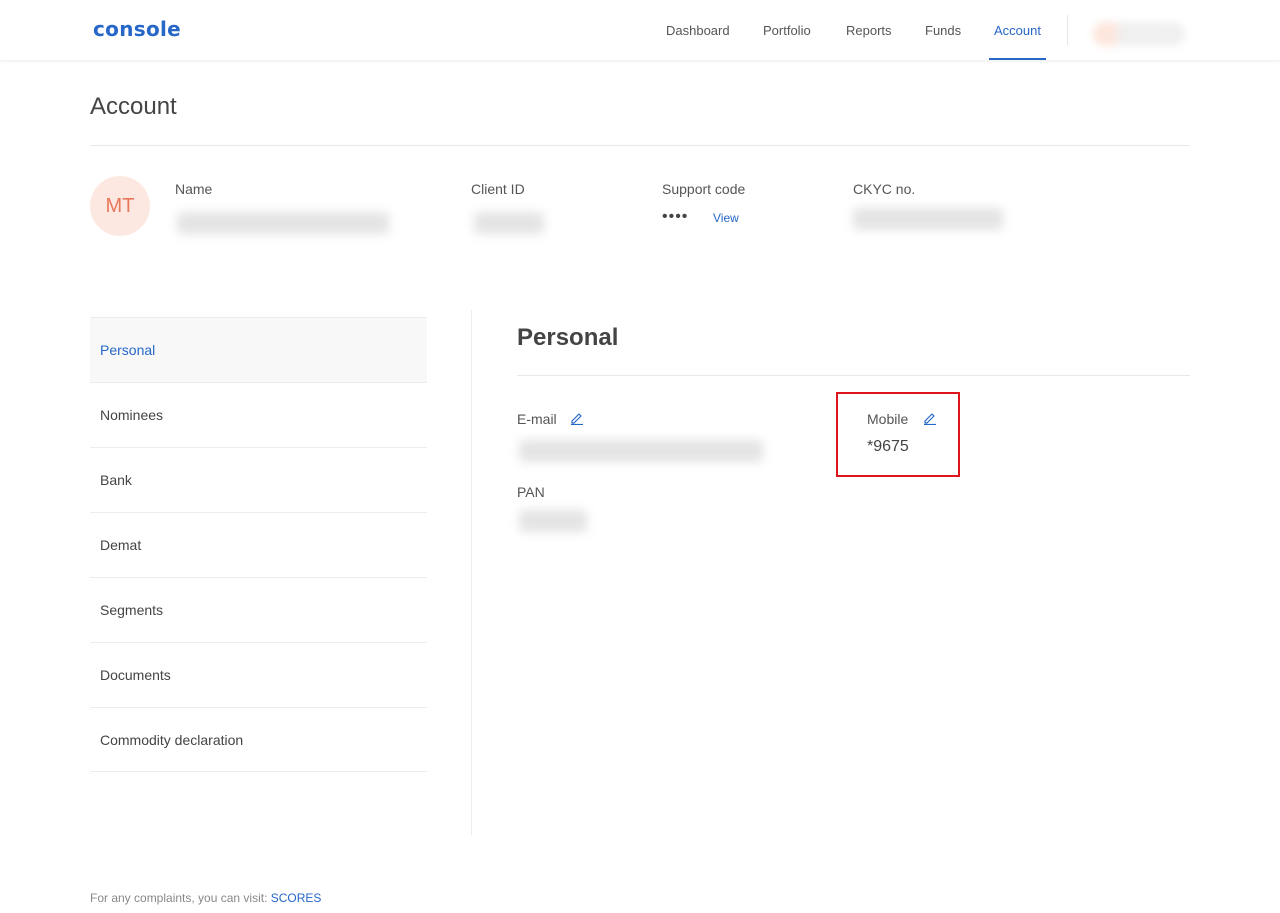 This screenshot has height=913, width=1280. I want to click on pan-label: PAN, so click(531, 492).